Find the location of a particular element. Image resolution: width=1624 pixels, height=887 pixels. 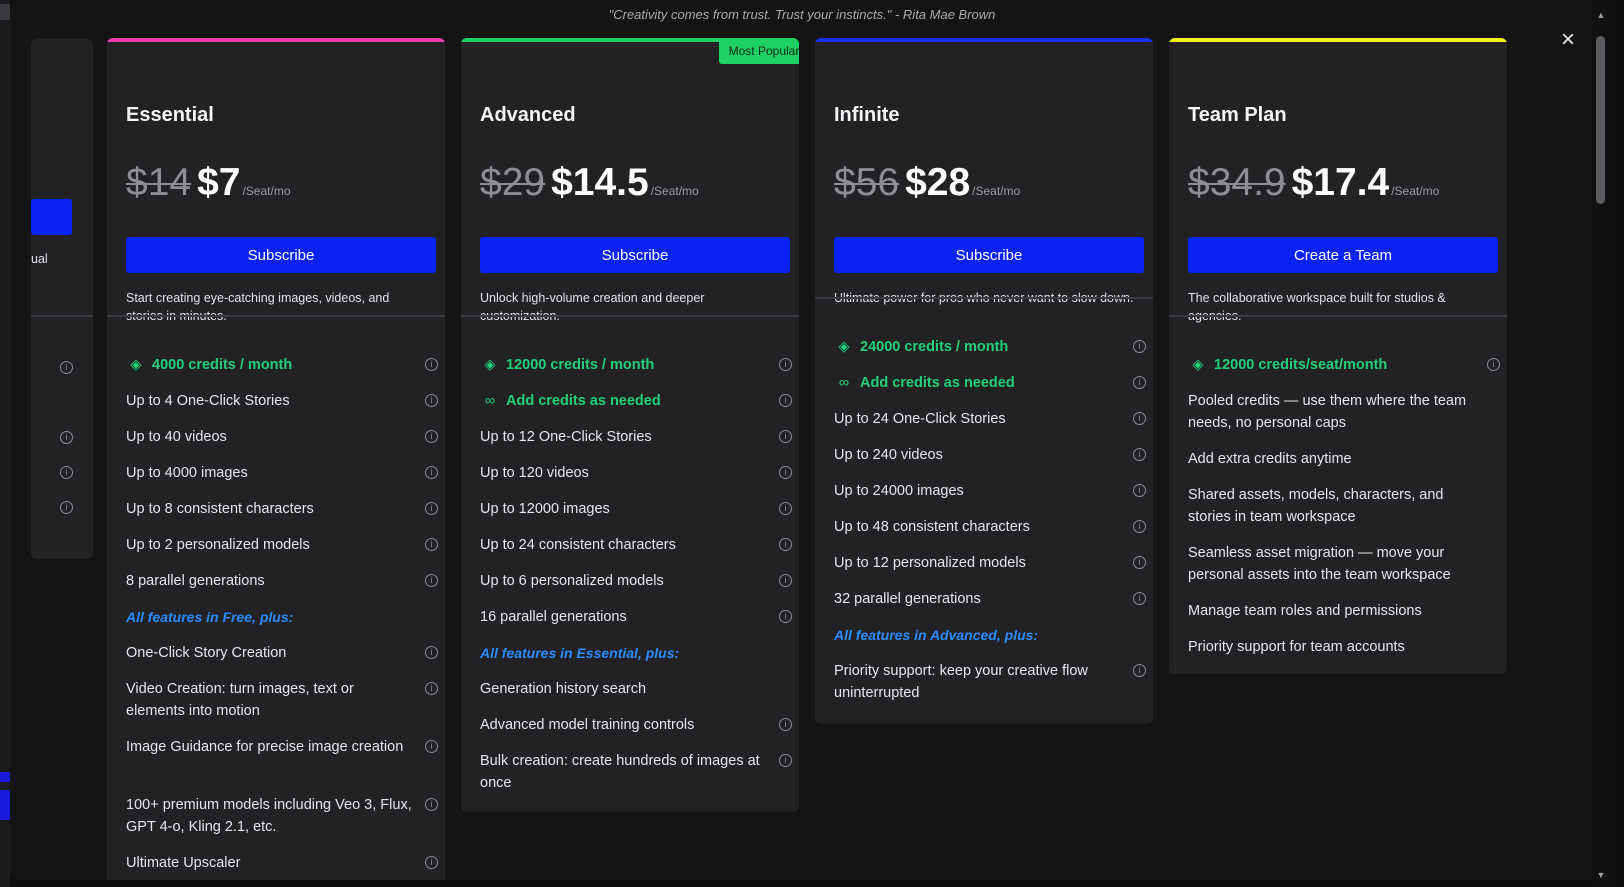

feature-text: Manage team roles and permissions is located at coordinates (1305, 611).